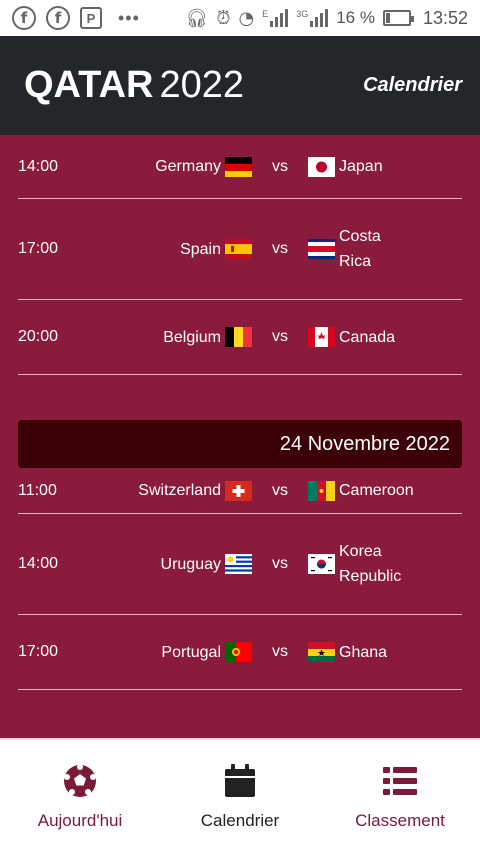 The width and height of the screenshot is (480, 854). I want to click on match-row: 17:00 Portugal vs Ghana, so click(240, 652).